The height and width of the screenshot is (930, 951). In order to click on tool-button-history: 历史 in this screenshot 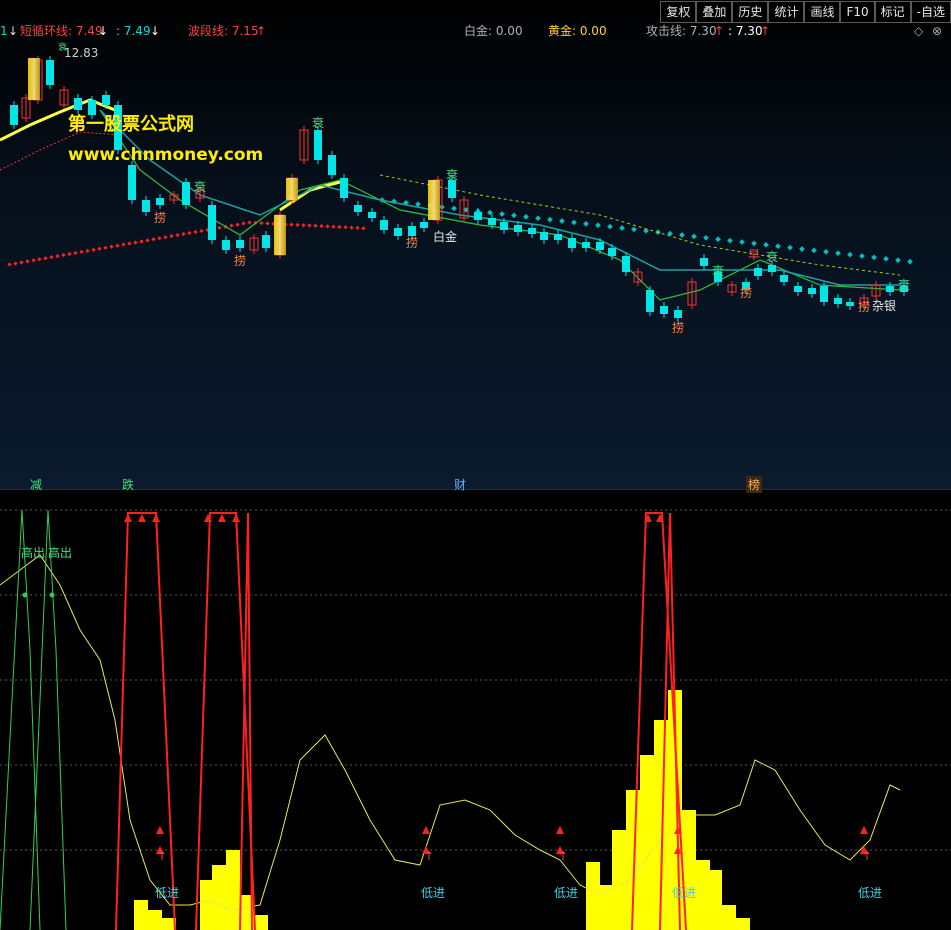, I will do `click(750, 12)`.